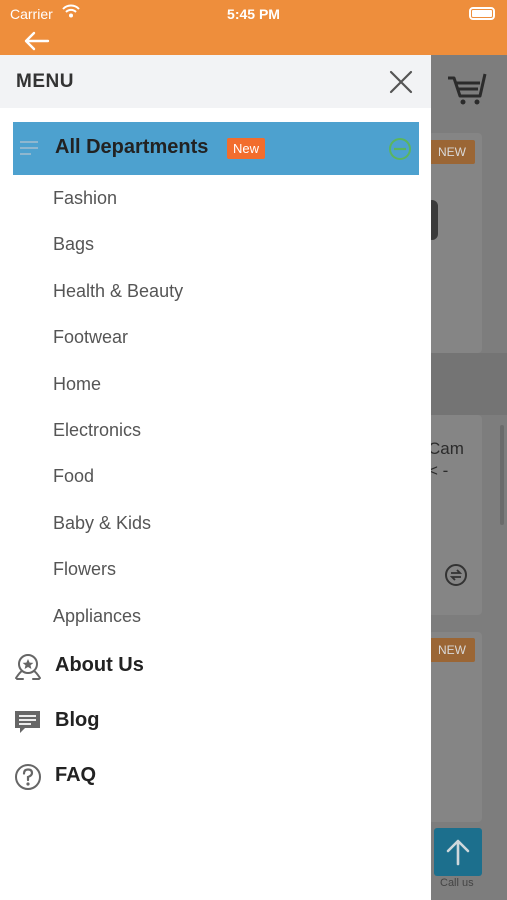 The height and width of the screenshot is (900, 507). Describe the element at coordinates (233, 244) in the screenshot. I see `department-item-bags: Bags` at that location.